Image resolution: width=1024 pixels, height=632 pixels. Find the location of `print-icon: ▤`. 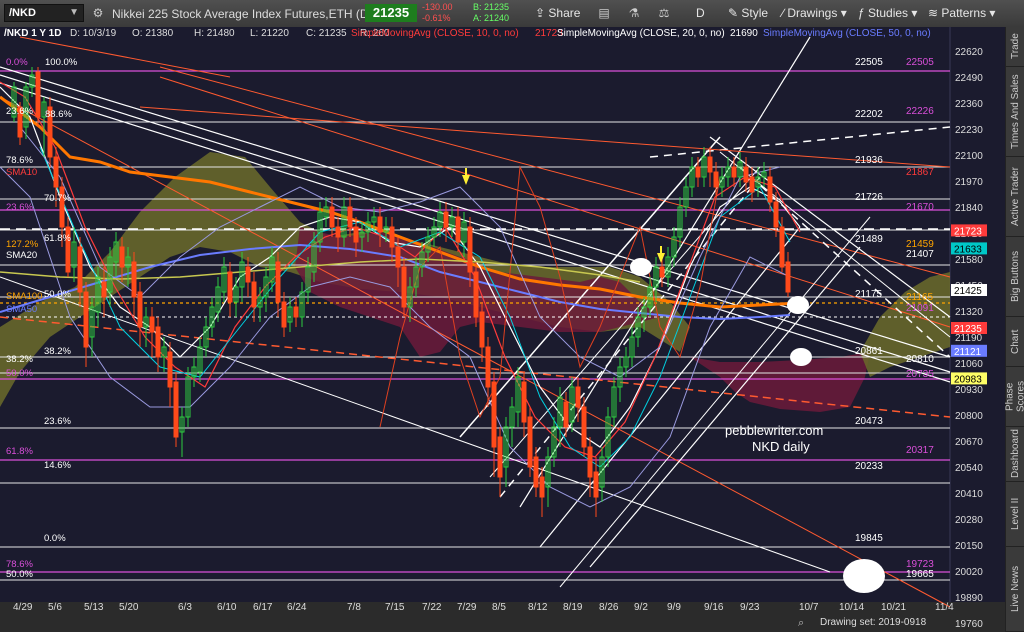

print-icon: ▤ is located at coordinates (604, 13).